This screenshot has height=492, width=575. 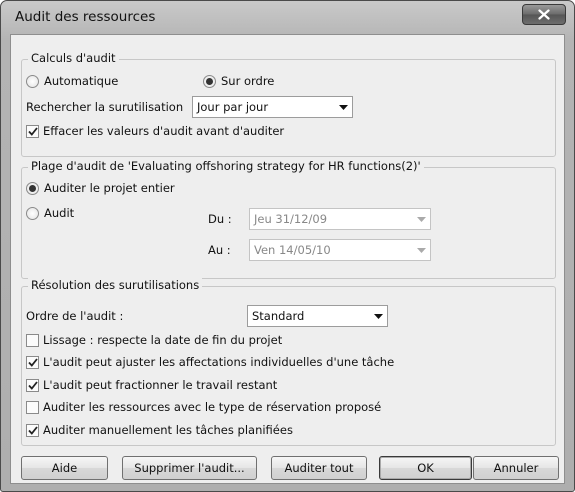 What do you see at coordinates (64, 468) in the screenshot?
I see `help-button: Aide` at bounding box center [64, 468].